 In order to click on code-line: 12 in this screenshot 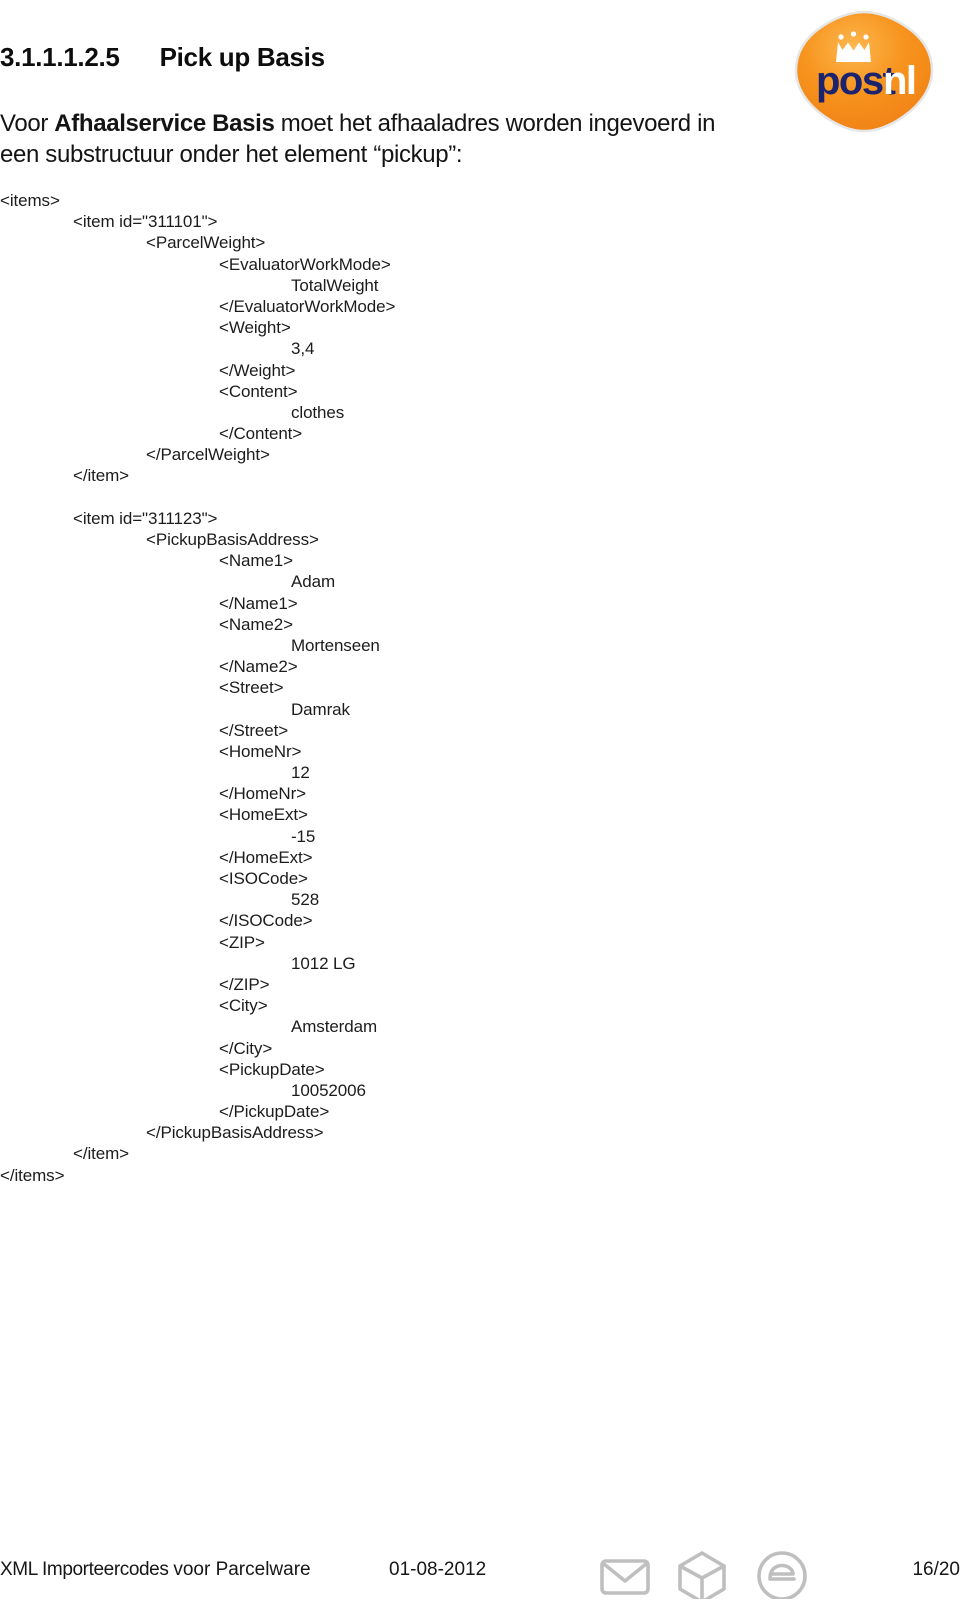, I will do `click(300, 773)`.